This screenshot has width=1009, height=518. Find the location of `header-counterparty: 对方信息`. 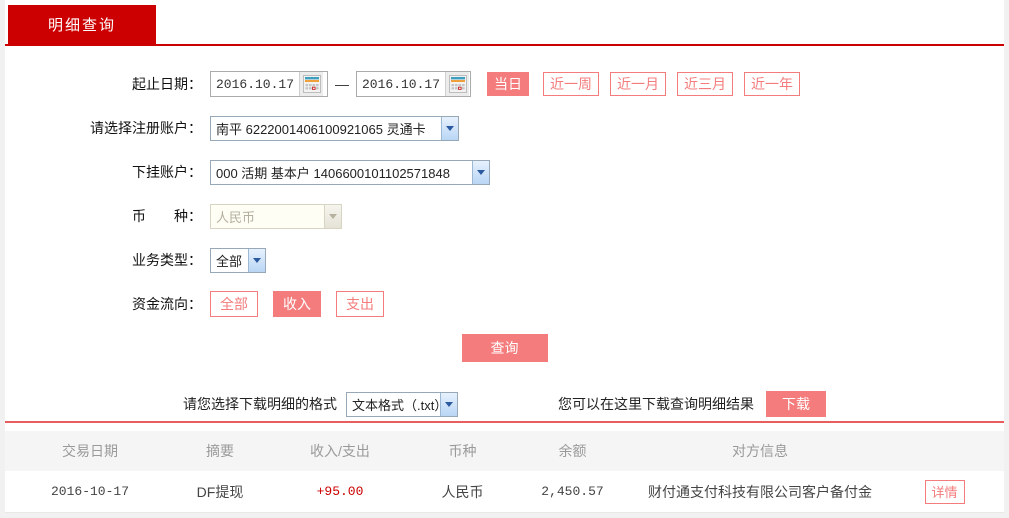

header-counterparty: 对方信息 is located at coordinates (760, 451).